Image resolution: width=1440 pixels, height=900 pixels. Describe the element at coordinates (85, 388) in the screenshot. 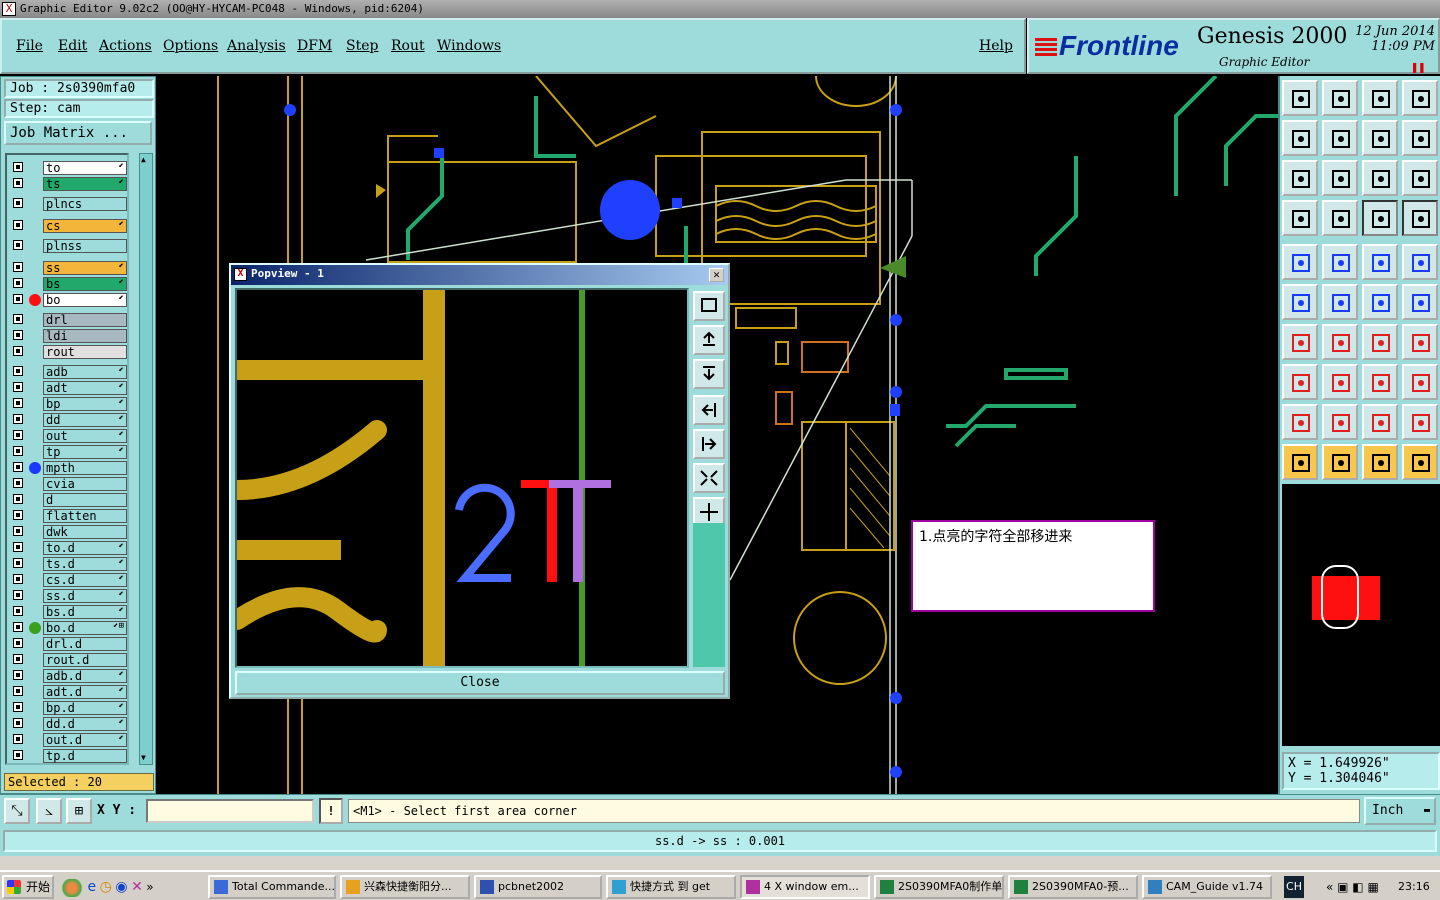

I see `layer-name: adt` at that location.